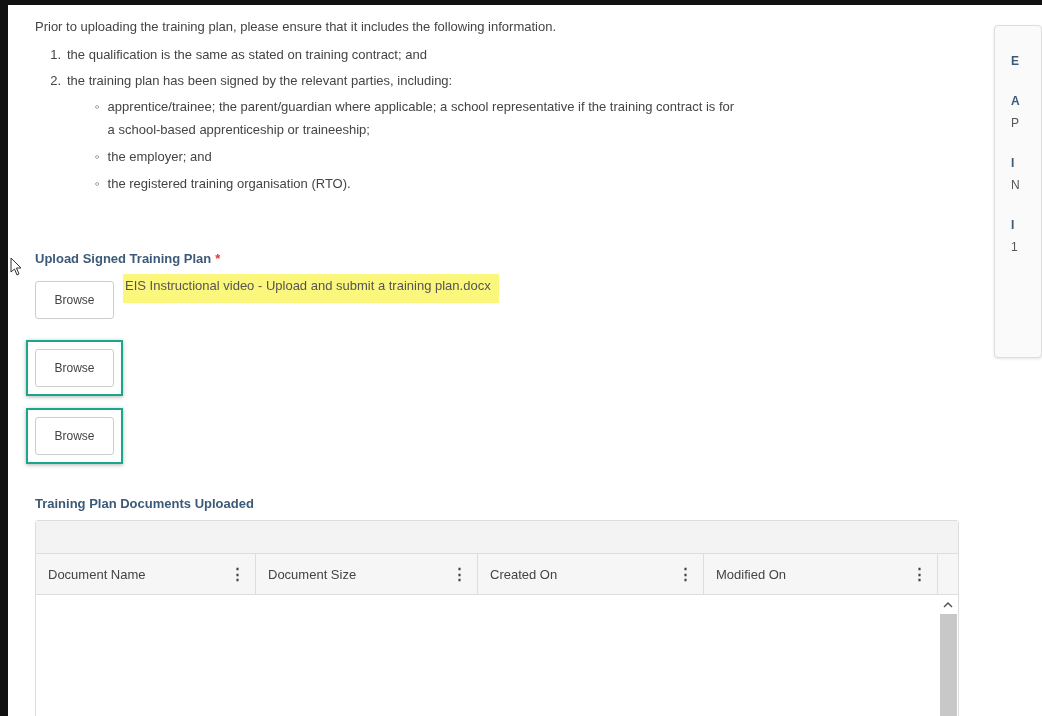  I want to click on requirement-text: the qualification is the same as stated on training contract; and, so click(247, 55).